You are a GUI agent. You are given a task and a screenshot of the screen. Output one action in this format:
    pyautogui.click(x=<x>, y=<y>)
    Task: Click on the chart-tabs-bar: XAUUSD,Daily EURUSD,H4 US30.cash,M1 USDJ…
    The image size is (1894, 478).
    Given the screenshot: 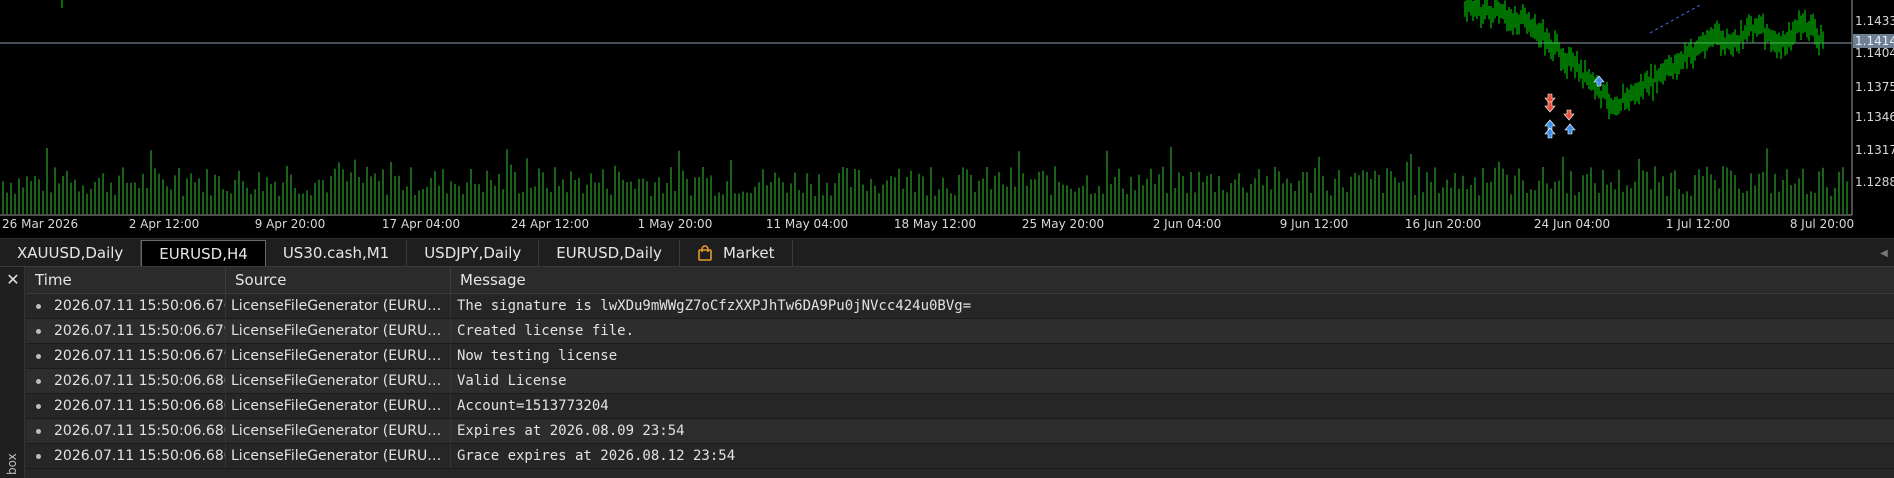 What is the action you would take?
    pyautogui.click(x=947, y=252)
    